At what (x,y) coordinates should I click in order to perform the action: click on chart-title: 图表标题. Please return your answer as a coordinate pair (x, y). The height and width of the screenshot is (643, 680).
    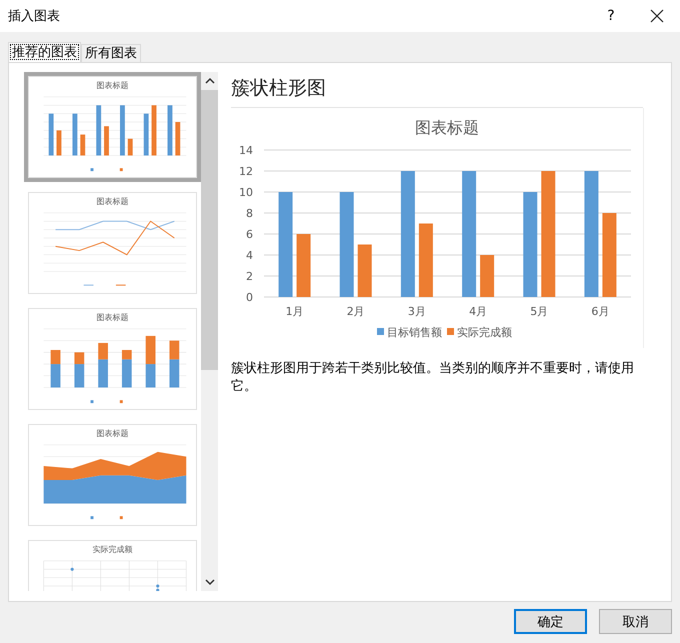
    Looking at the image, I should click on (447, 127).